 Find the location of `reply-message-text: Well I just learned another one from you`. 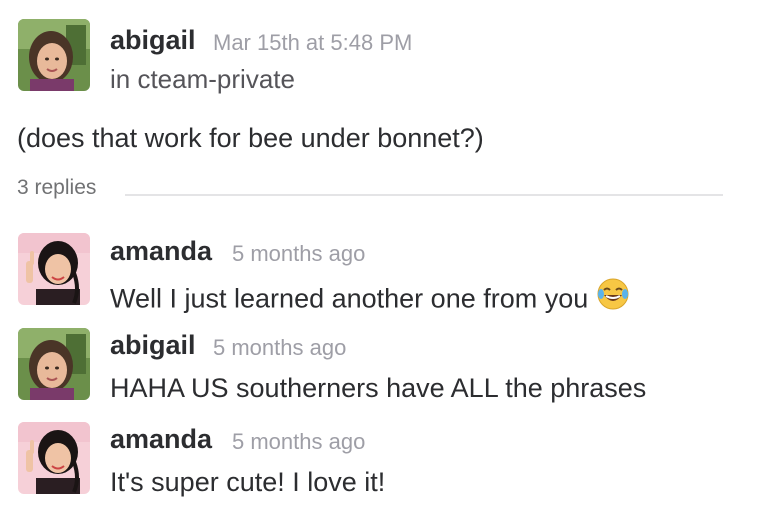

reply-message-text: Well I just learned another one from you is located at coordinates (349, 298).